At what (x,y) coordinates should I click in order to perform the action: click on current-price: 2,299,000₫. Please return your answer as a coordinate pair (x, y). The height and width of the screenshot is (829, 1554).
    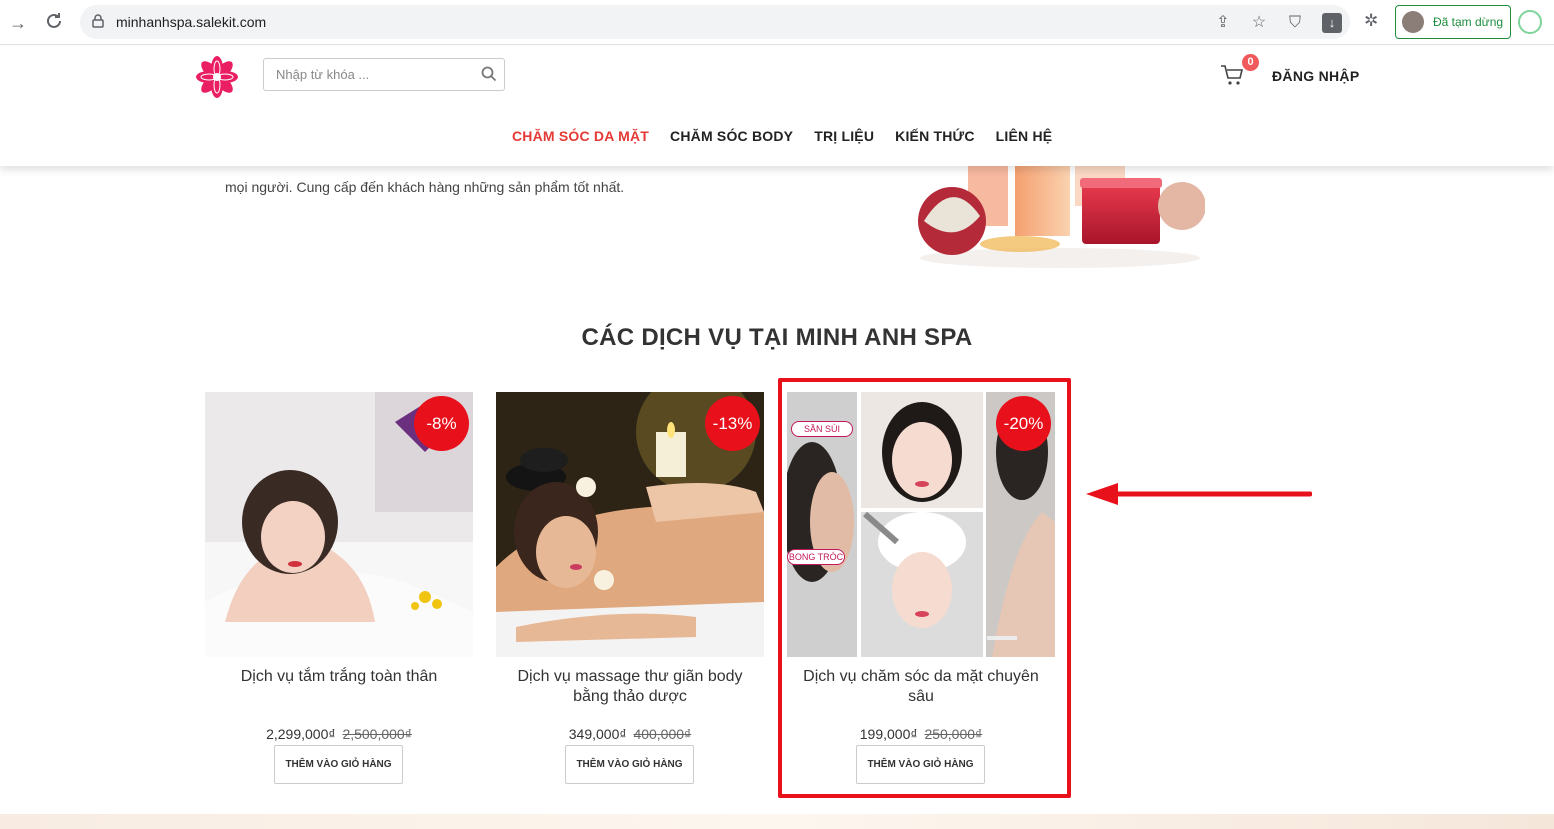
    Looking at the image, I should click on (301, 734).